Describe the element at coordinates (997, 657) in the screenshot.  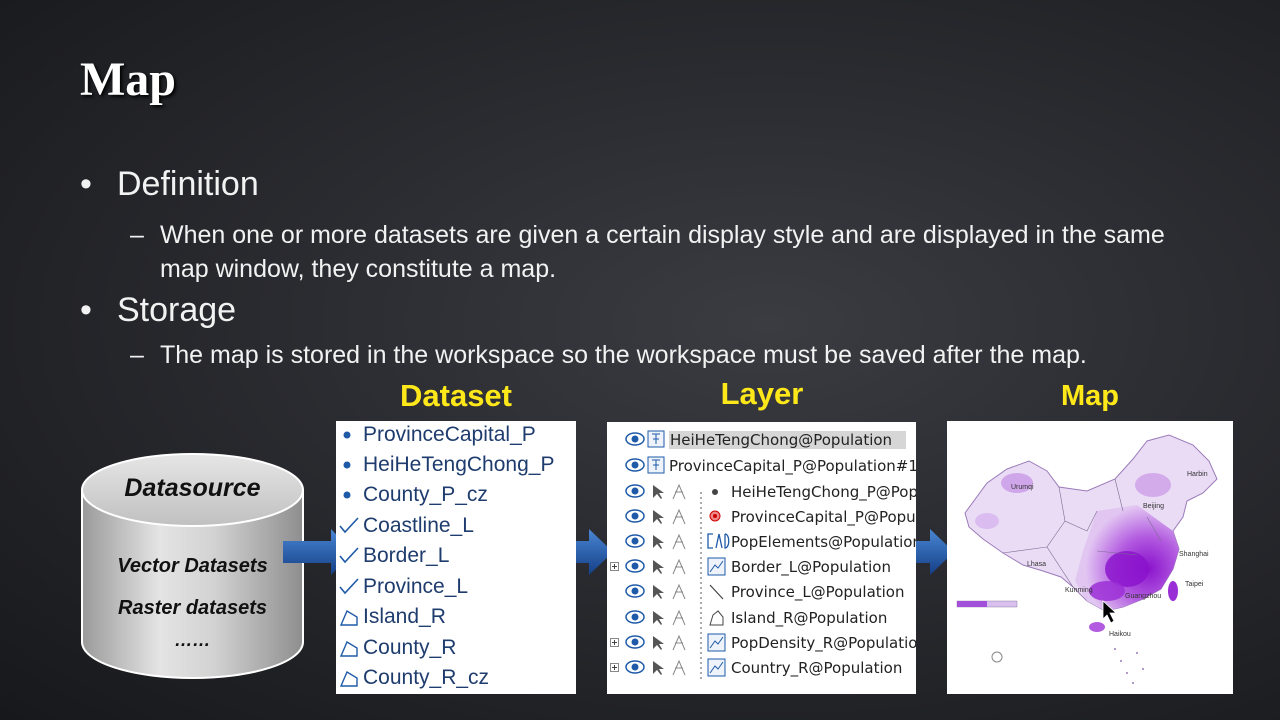
I see `compass-icon` at that location.